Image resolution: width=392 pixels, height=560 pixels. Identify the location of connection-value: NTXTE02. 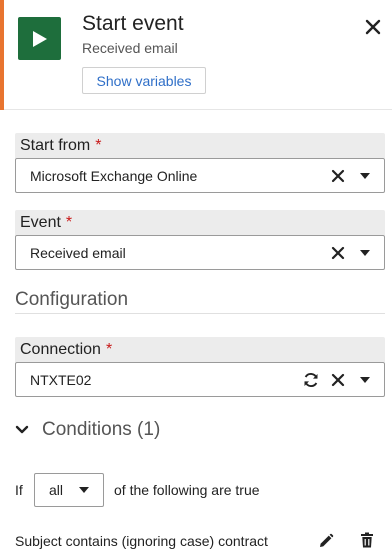
(61, 379).